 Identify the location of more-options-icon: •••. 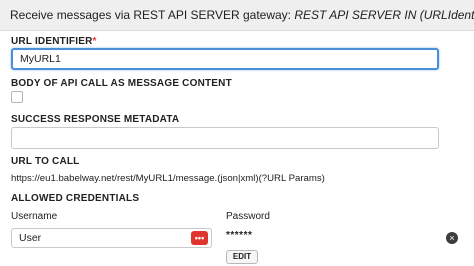
(199, 238).